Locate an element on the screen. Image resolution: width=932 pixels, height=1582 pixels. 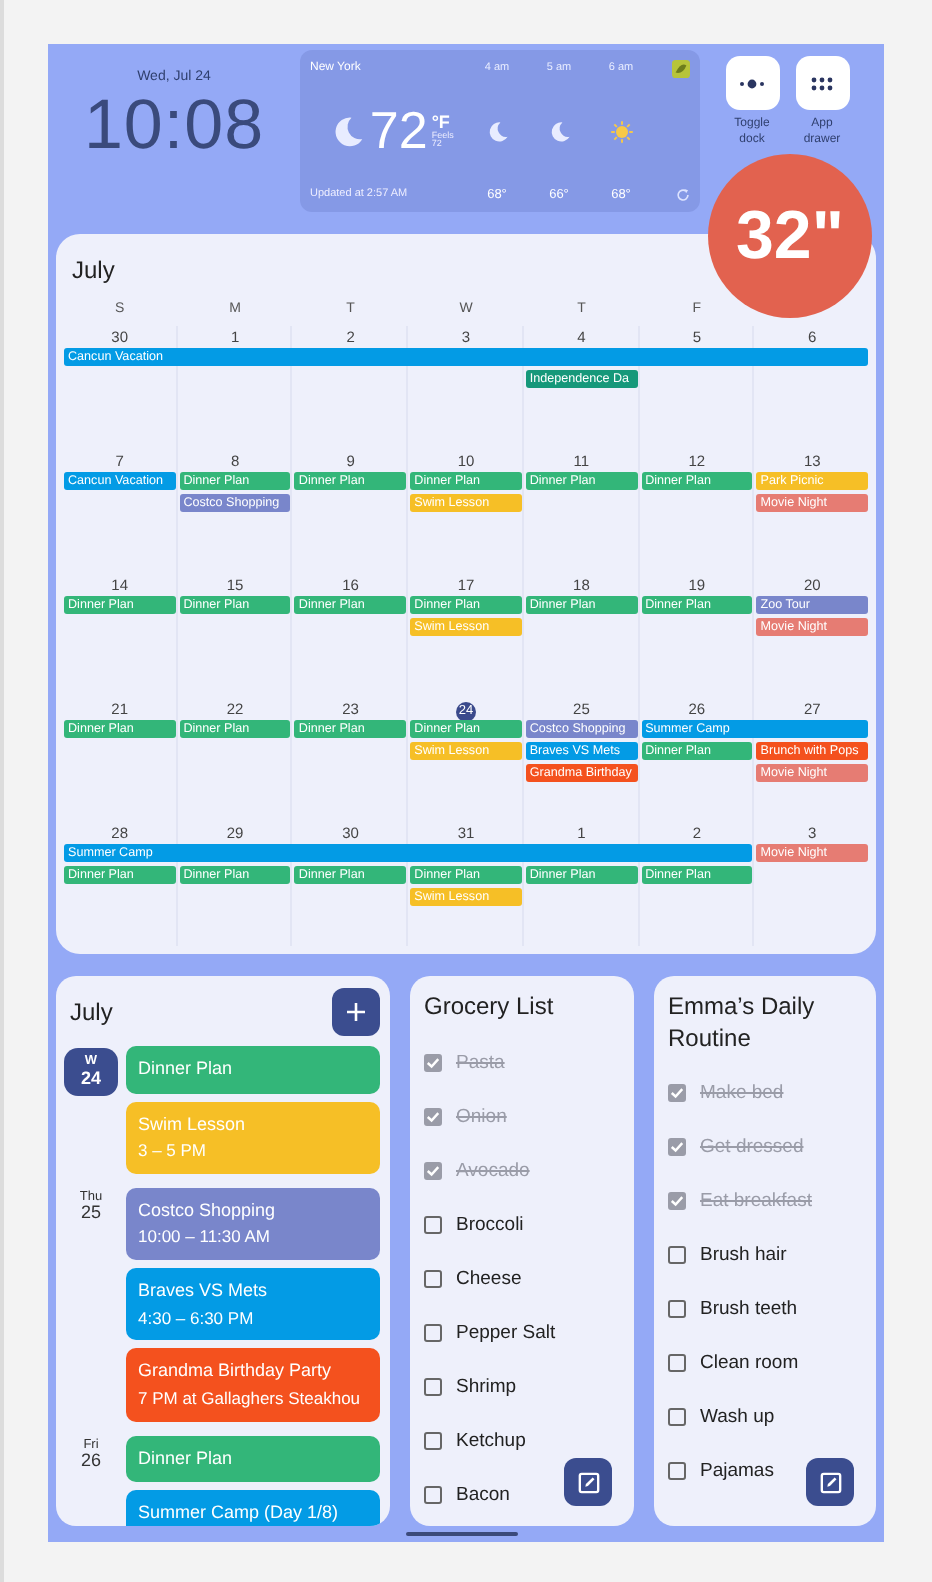
list-item: Pajamas is located at coordinates (737, 1471).